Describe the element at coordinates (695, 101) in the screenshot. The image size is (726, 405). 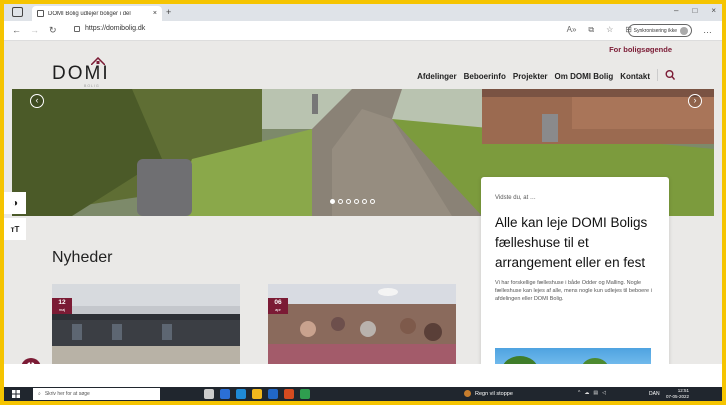
I see `slider-next-button: ›` at that location.